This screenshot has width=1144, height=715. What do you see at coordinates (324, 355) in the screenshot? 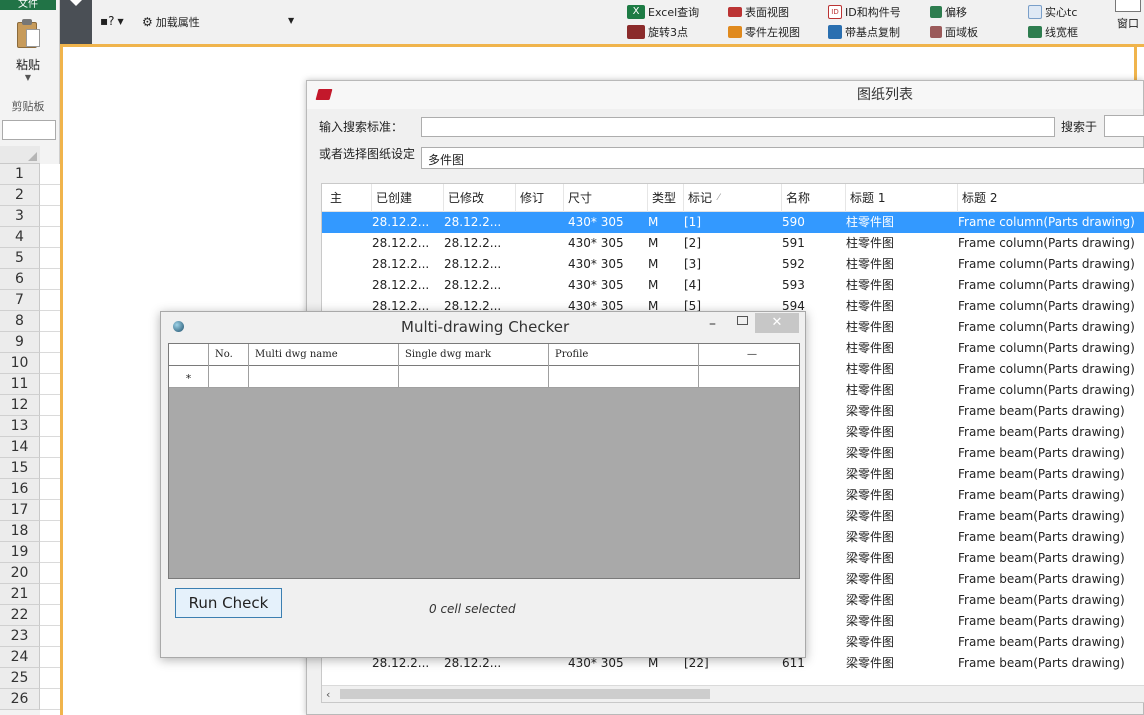
I see `col-multi-dwg-name-header: Multi dwg name` at bounding box center [324, 355].